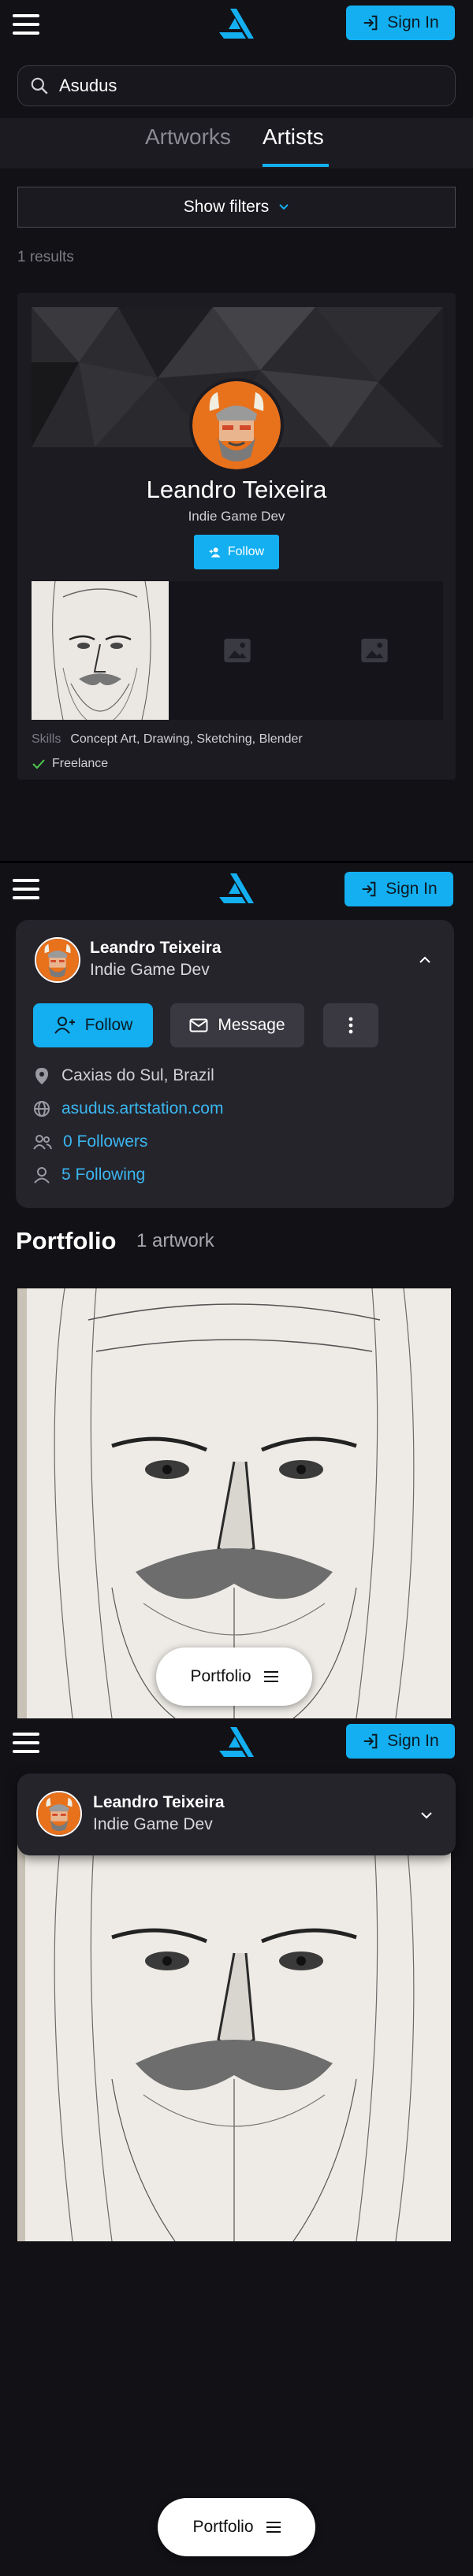  What do you see at coordinates (293, 137) in the screenshot?
I see `tab-artists: Artists` at bounding box center [293, 137].